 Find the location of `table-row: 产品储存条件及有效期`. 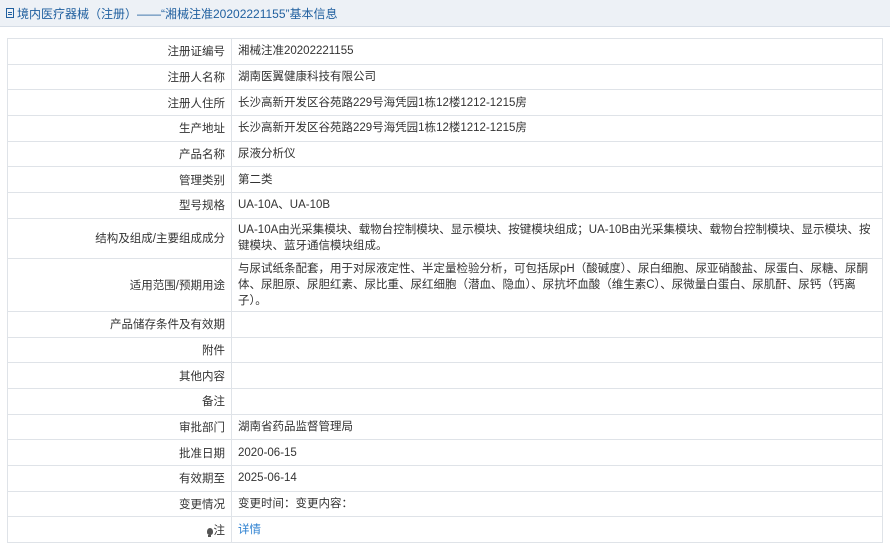

table-row: 产品储存条件及有效期 is located at coordinates (445, 324).